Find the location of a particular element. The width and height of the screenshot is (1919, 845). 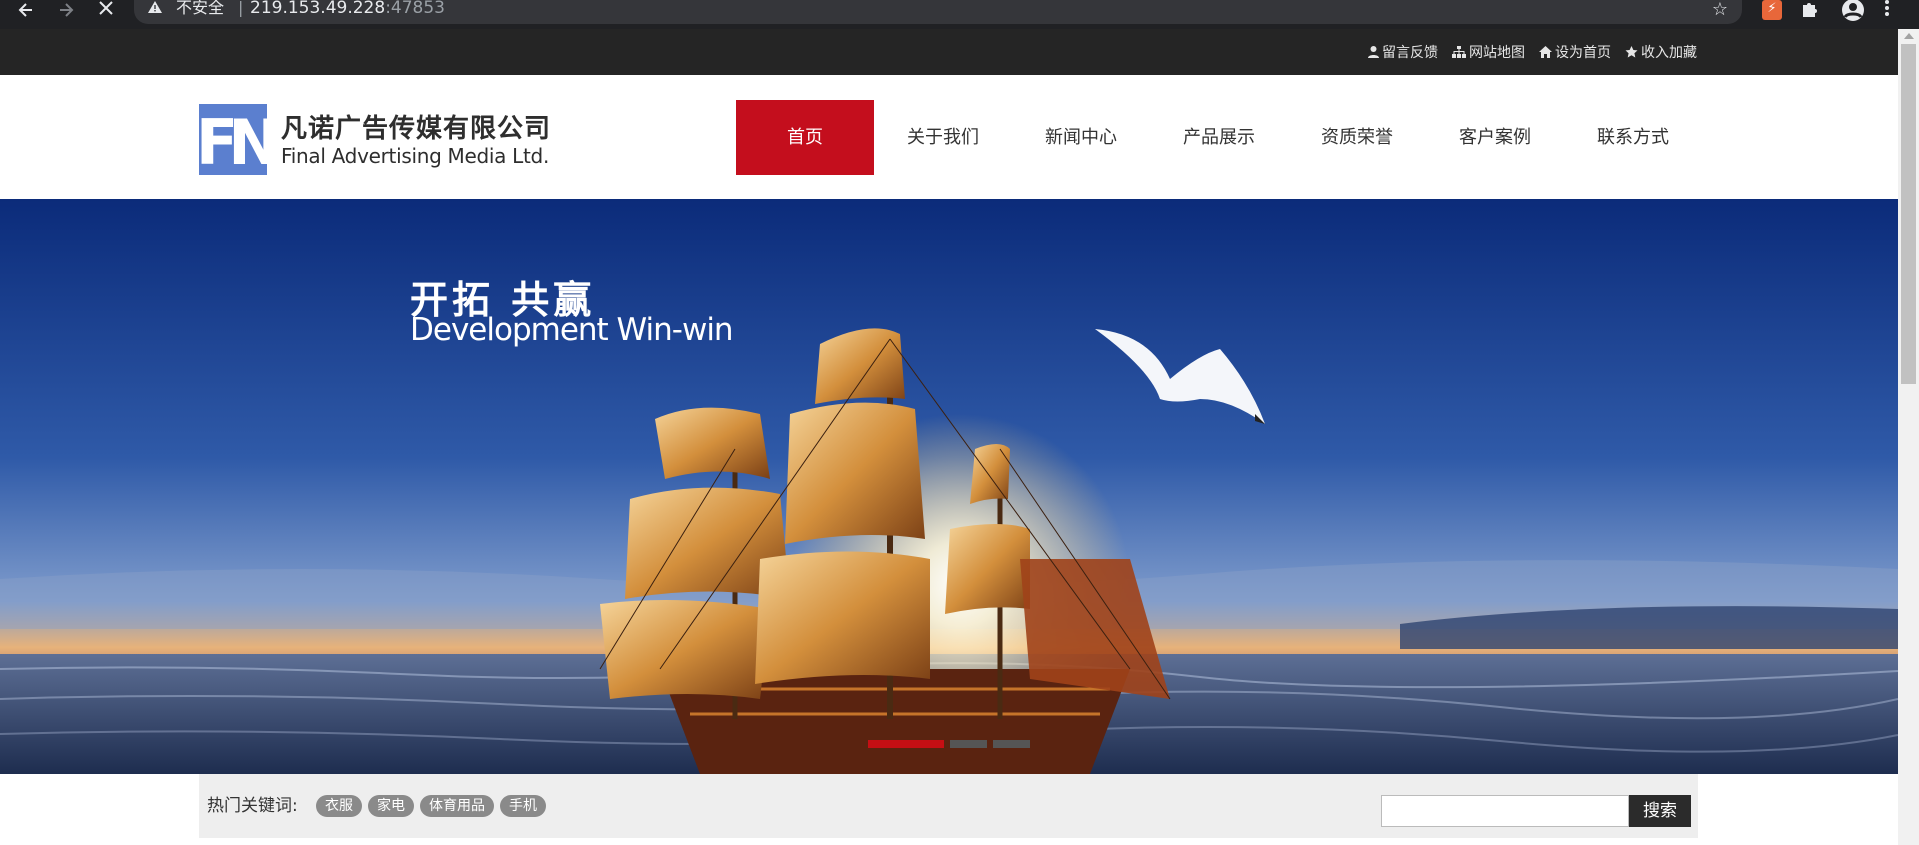

forward-arrow-icon is located at coordinates (66, 12).